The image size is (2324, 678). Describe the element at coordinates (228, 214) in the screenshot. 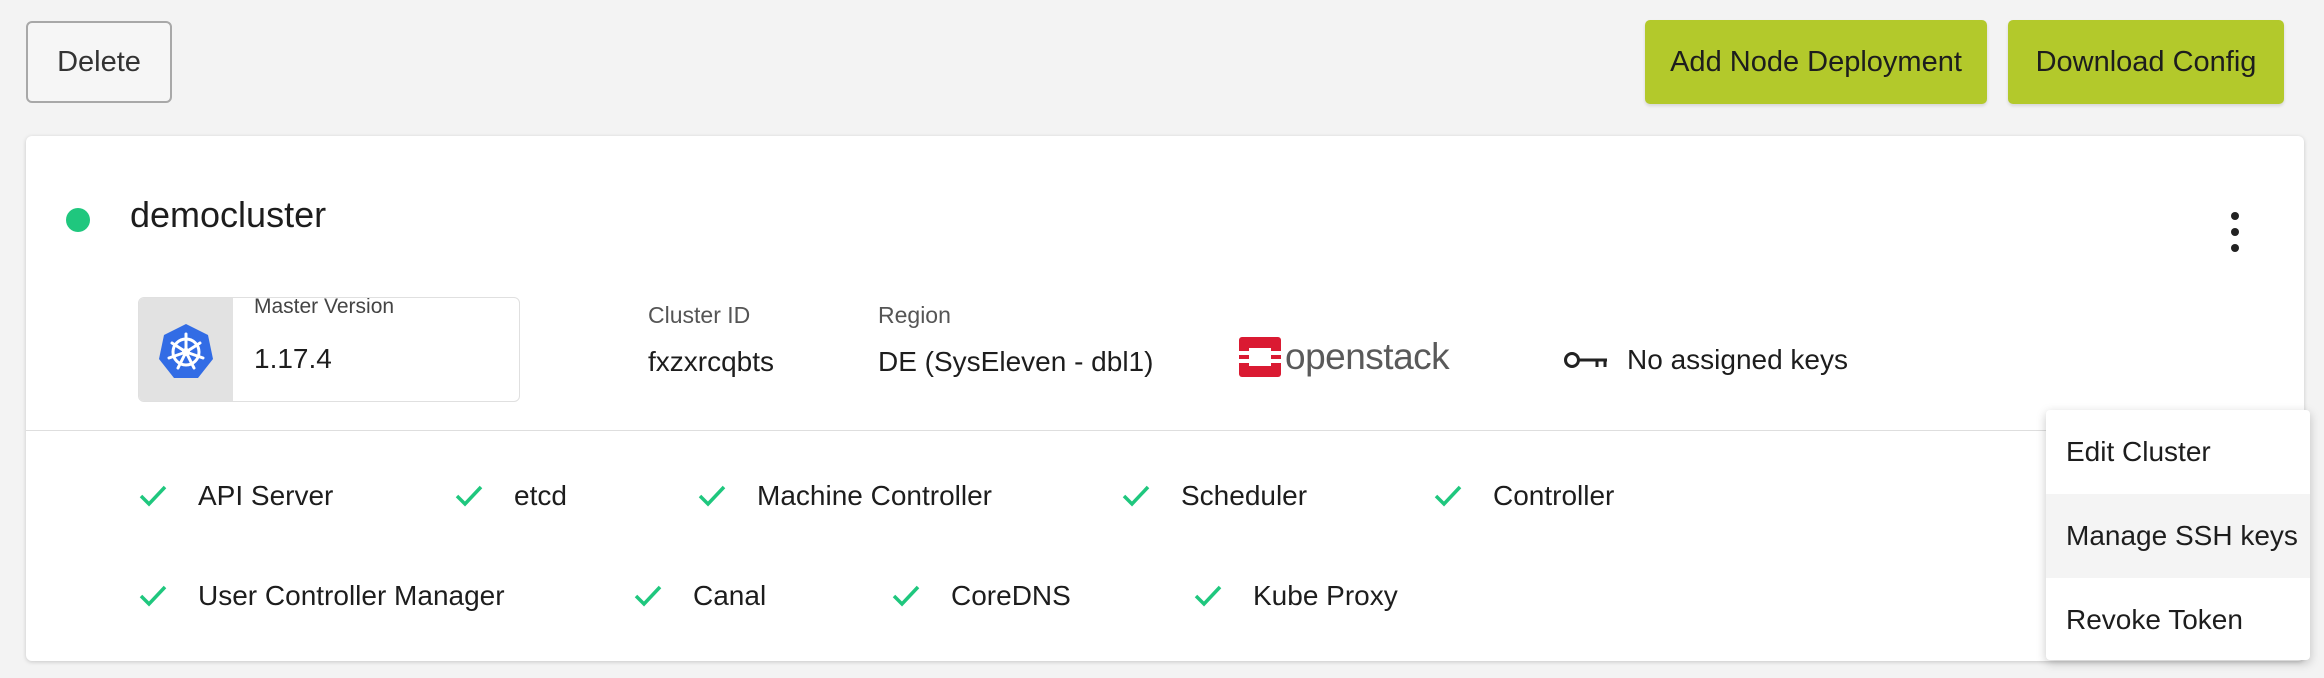

I see `cluster-name: democluster` at that location.